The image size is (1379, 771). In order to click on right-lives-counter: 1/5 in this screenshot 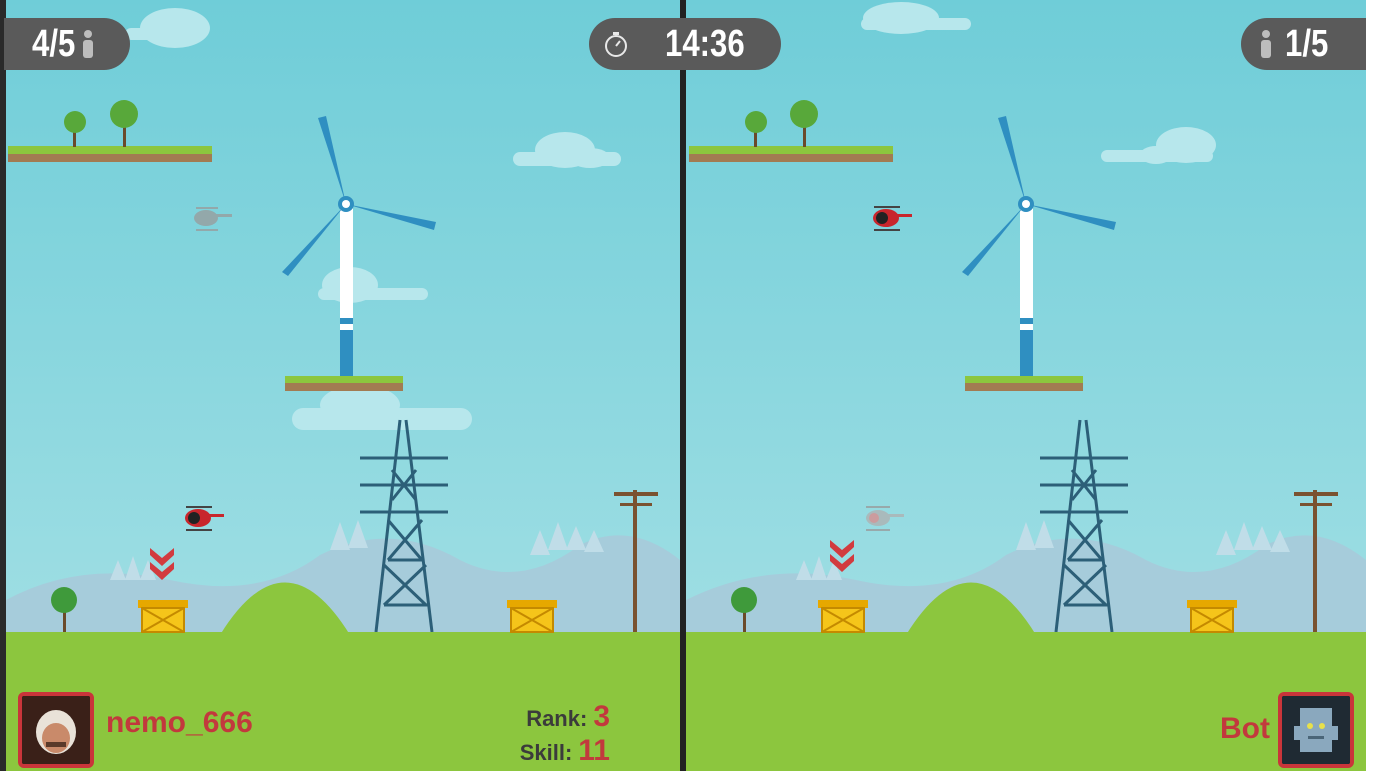, I will do `click(1303, 44)`.